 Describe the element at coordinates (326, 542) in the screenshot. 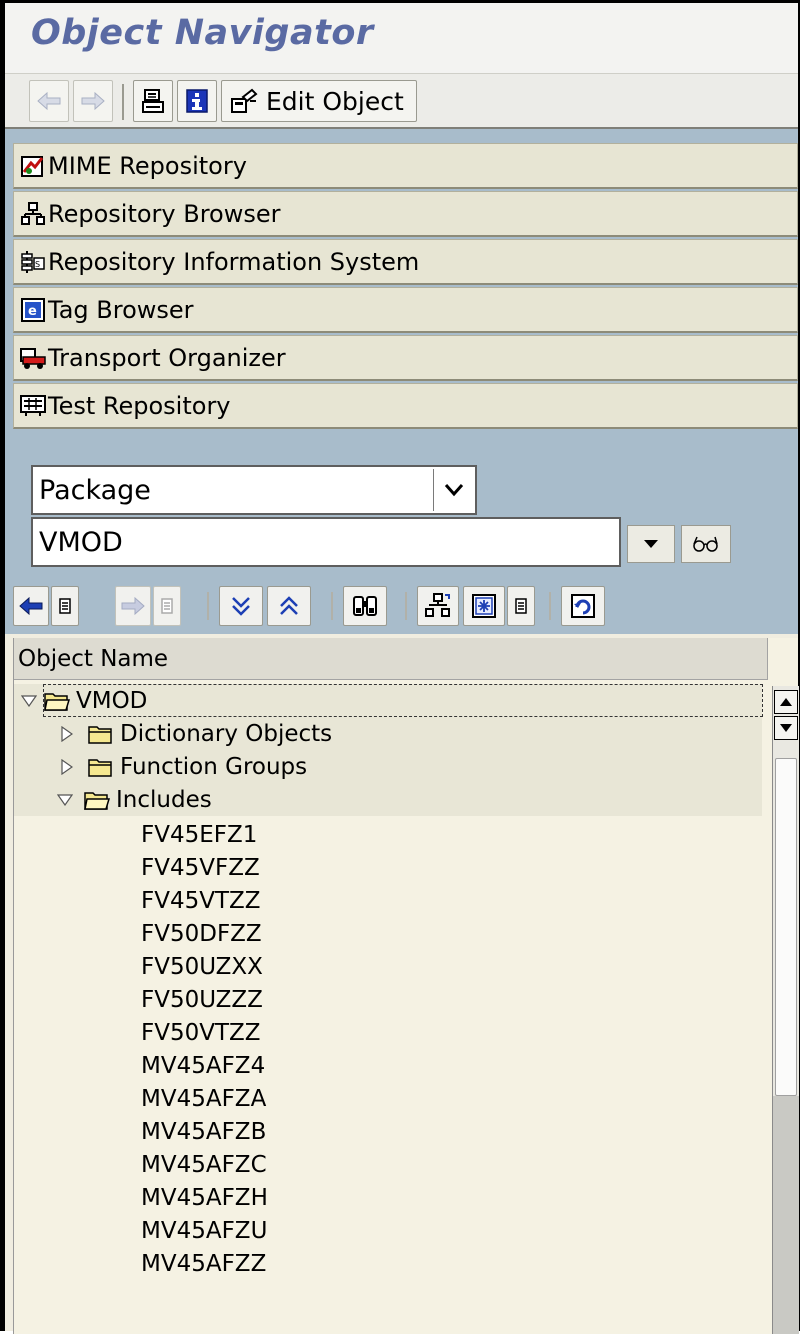

I see `object-name-input: VMOD` at that location.